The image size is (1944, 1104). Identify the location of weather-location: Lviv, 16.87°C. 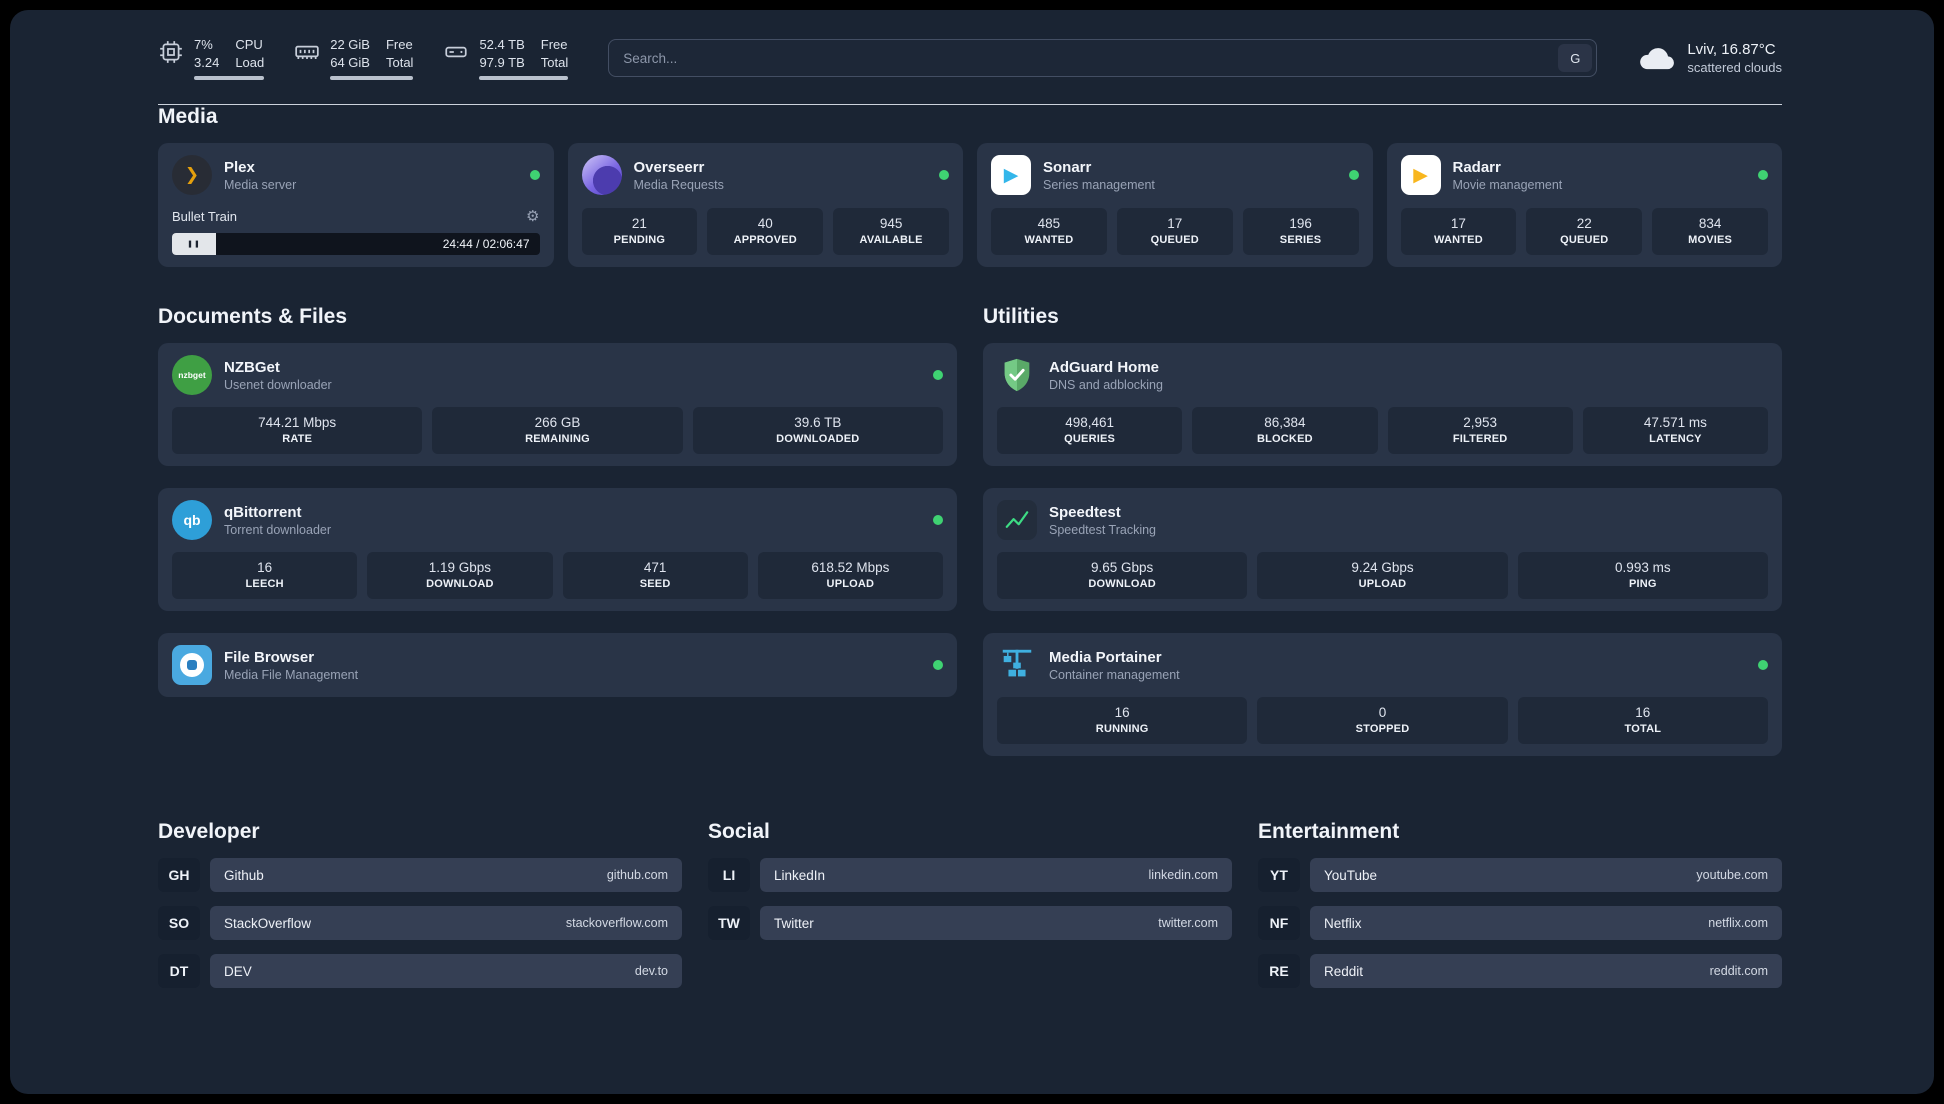
(1731, 50).